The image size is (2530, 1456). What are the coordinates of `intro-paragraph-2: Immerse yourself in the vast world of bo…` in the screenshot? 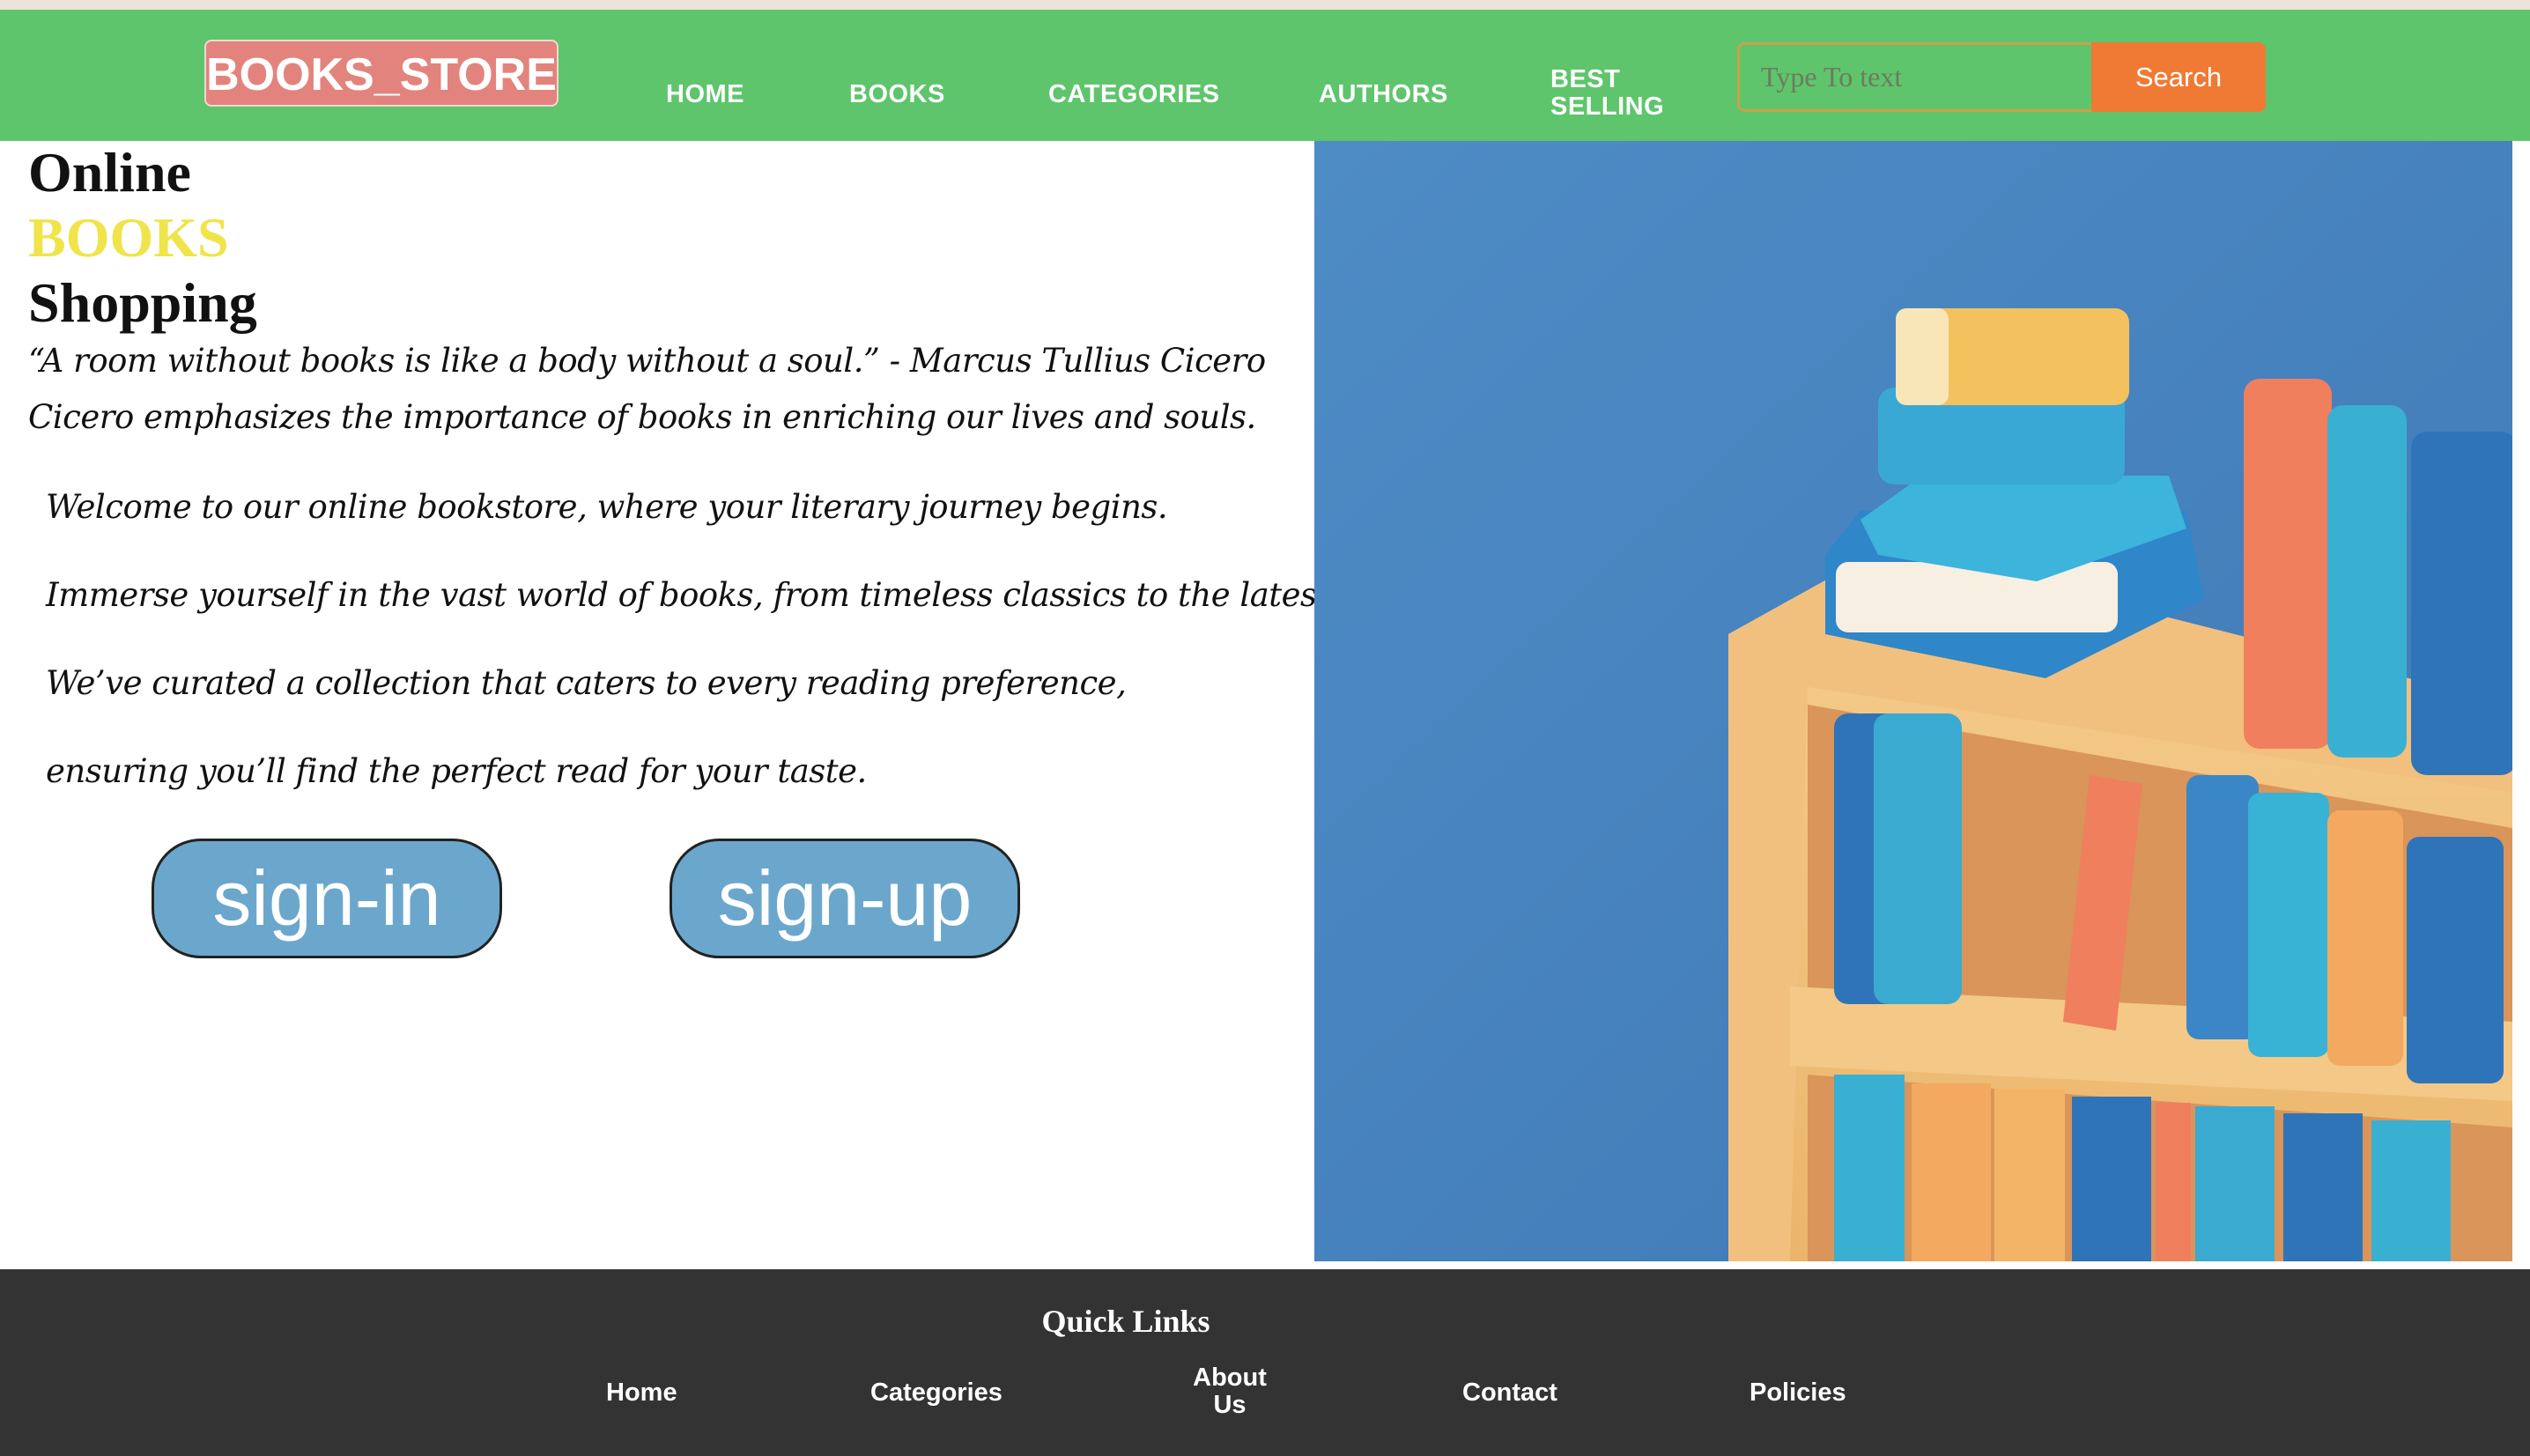 It's located at (784, 595).